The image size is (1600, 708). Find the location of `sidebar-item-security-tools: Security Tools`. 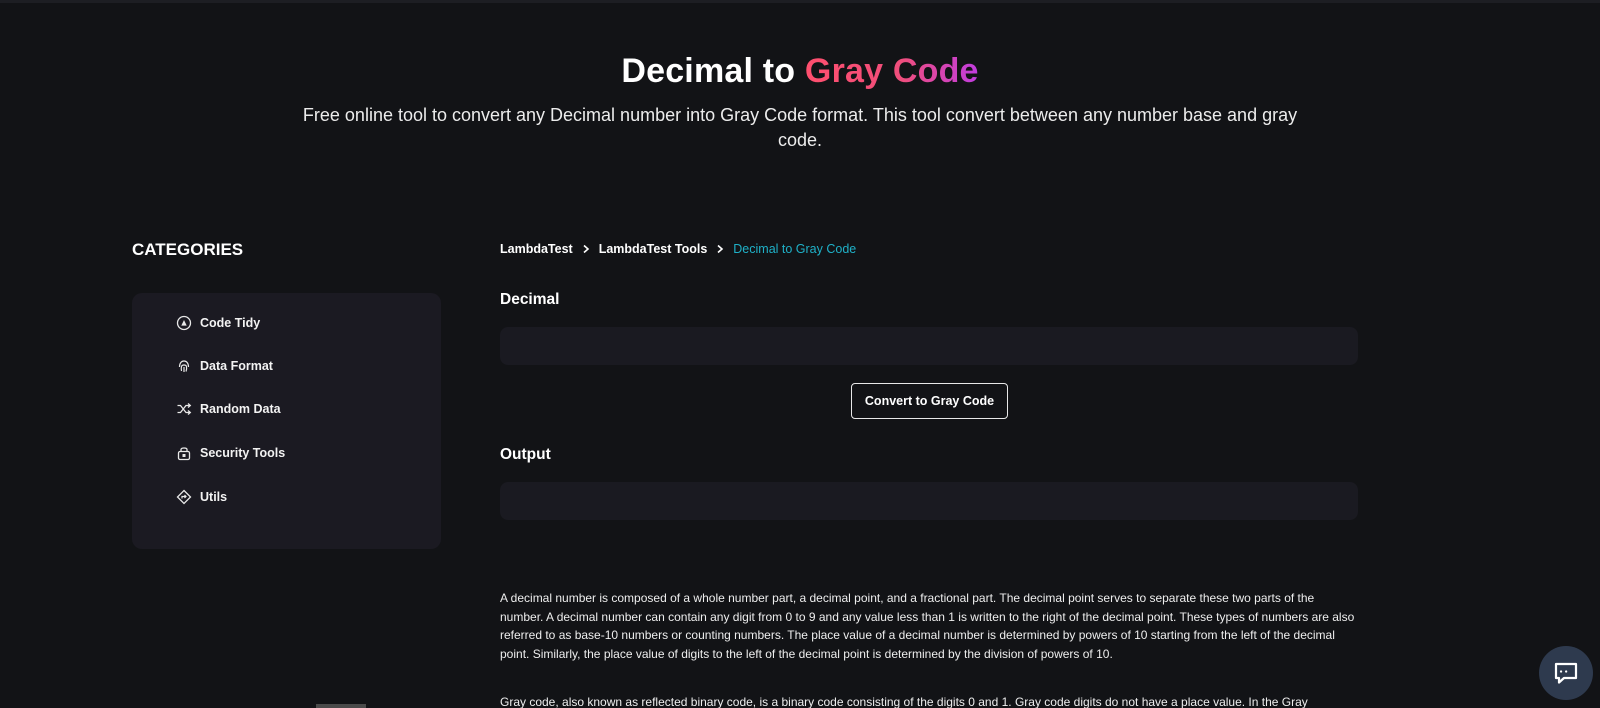

sidebar-item-security-tools: Security Tools is located at coordinates (230, 453).